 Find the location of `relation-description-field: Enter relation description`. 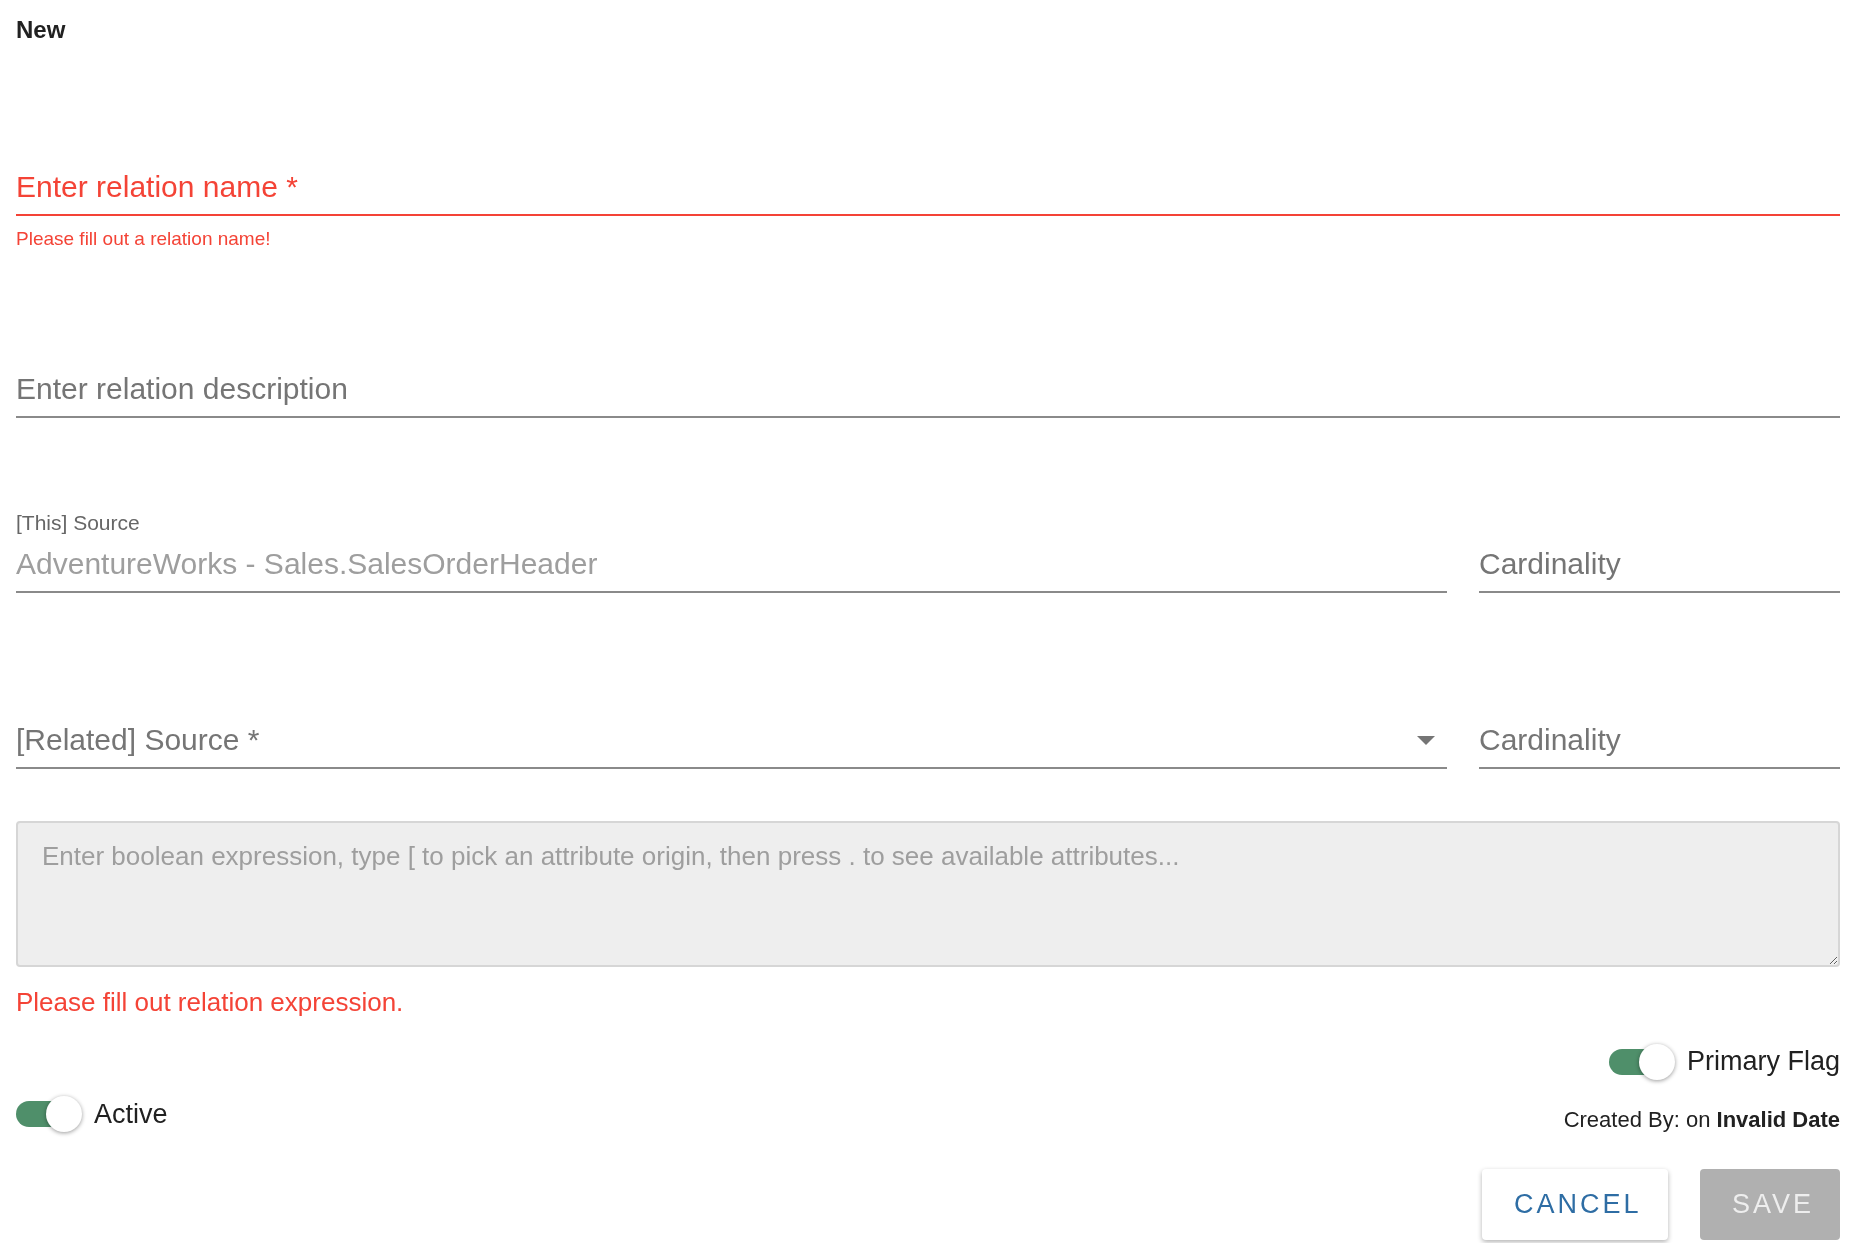

relation-description-field: Enter relation description is located at coordinates (928, 395).